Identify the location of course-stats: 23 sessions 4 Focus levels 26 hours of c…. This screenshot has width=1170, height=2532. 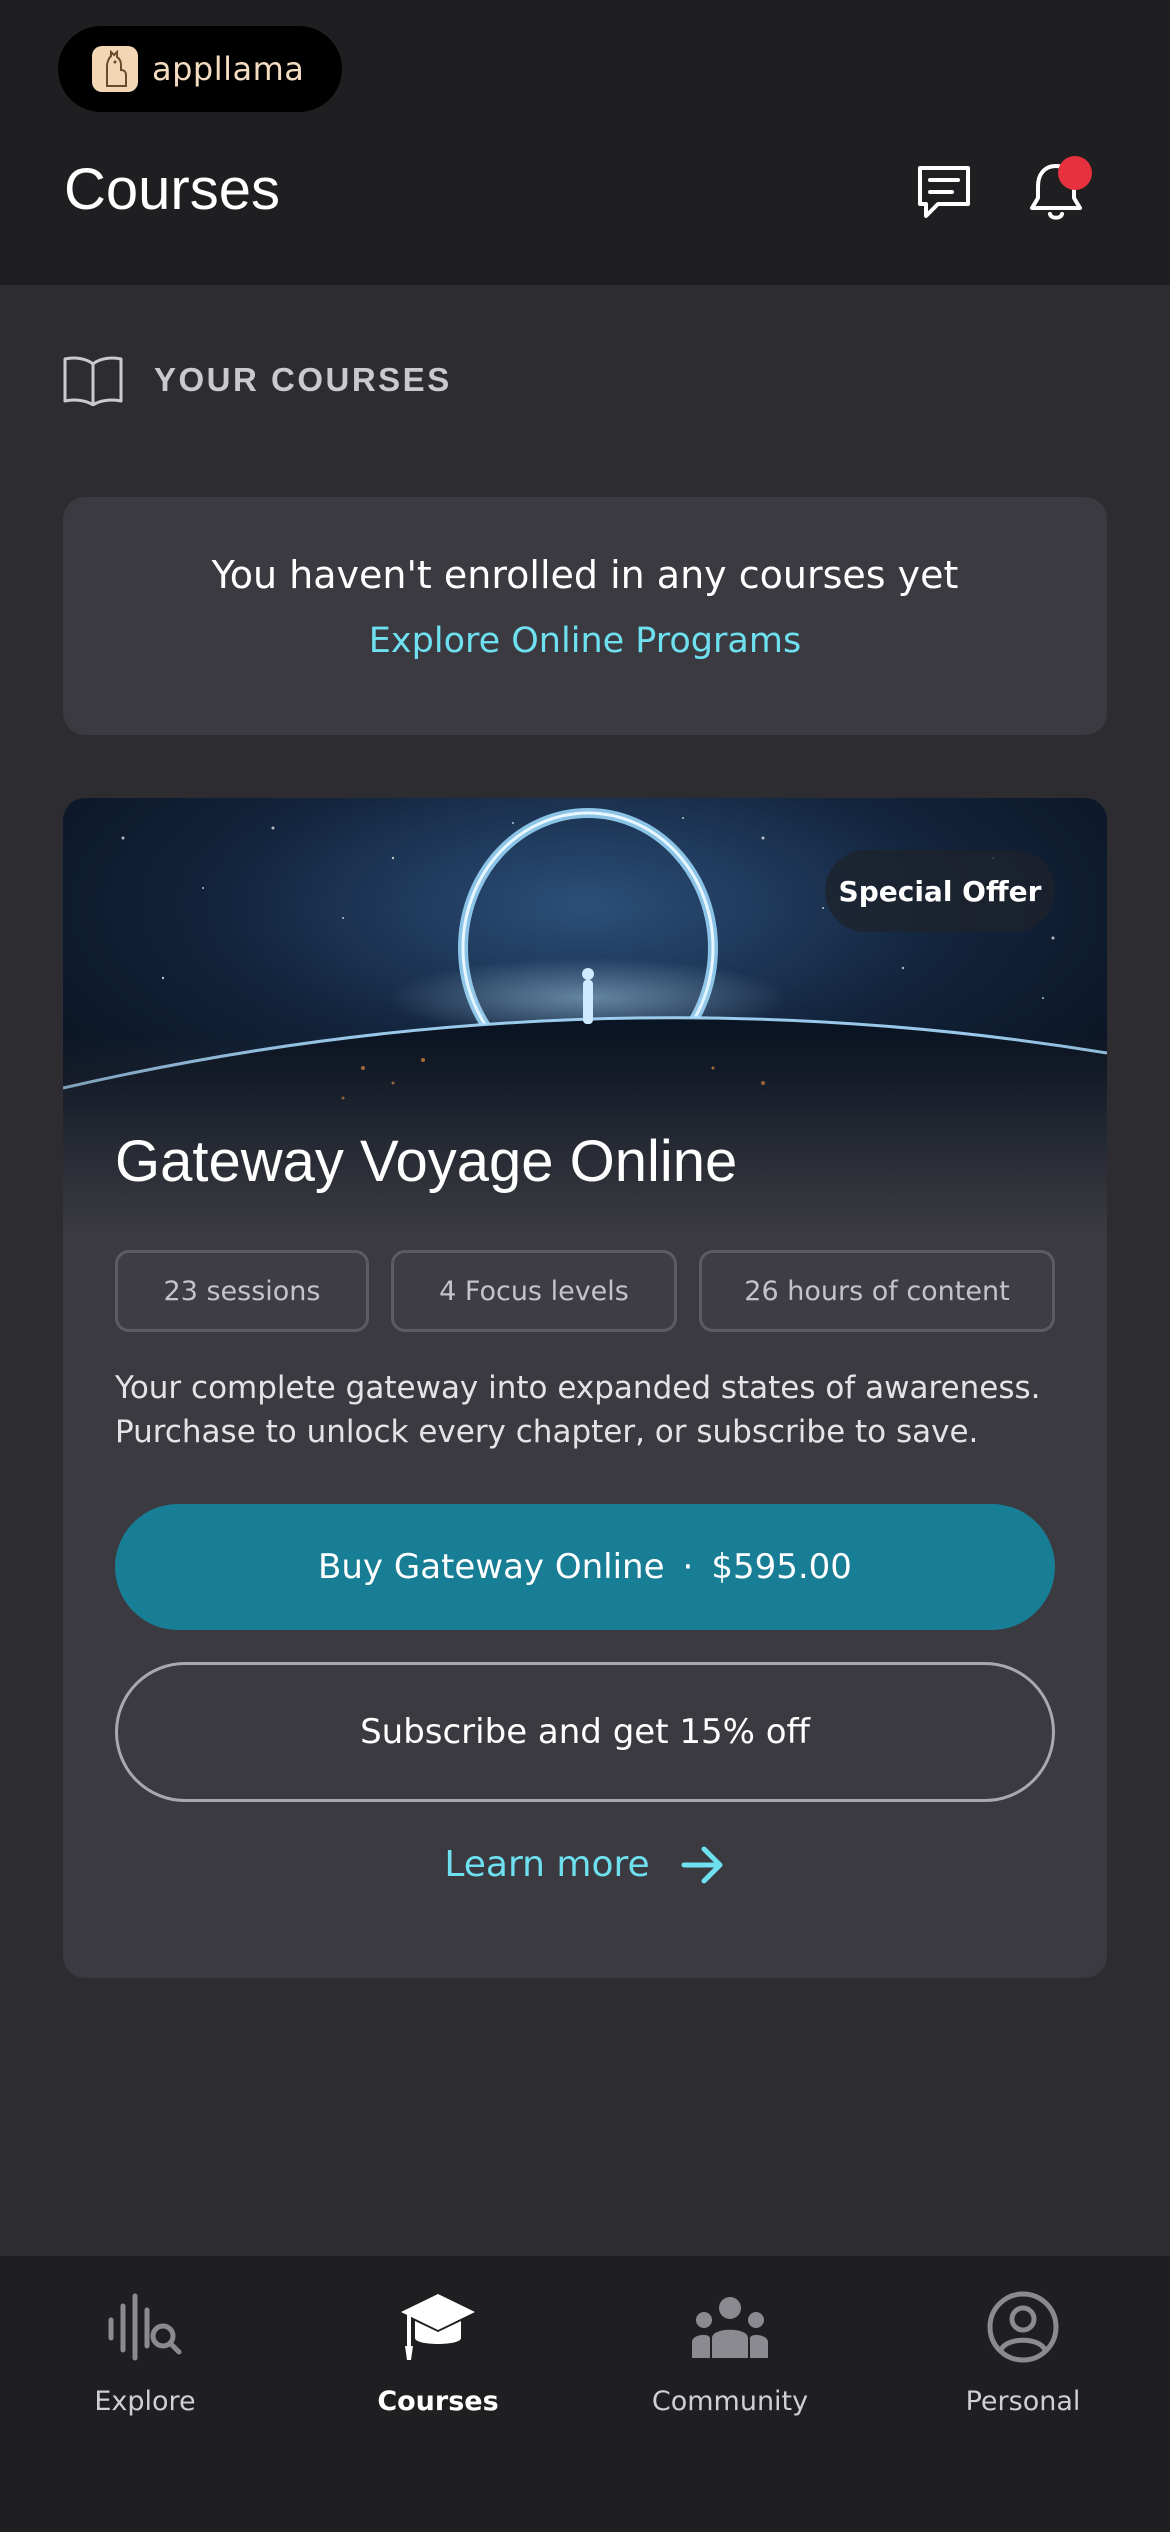
(585, 1291).